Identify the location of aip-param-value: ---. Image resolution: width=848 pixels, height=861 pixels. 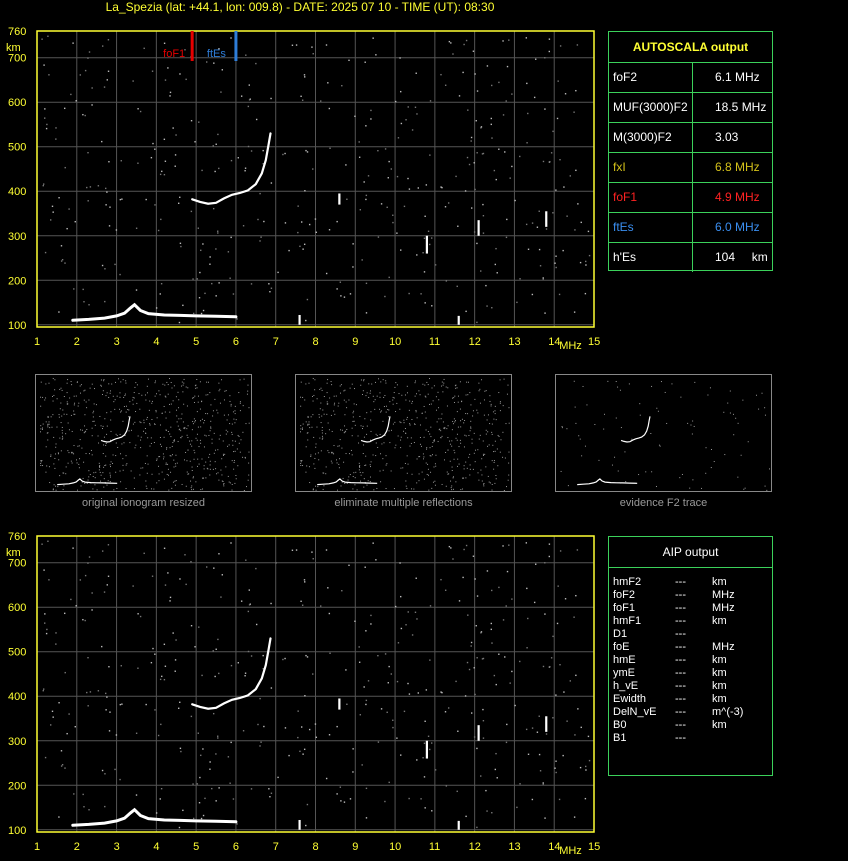
(680, 673).